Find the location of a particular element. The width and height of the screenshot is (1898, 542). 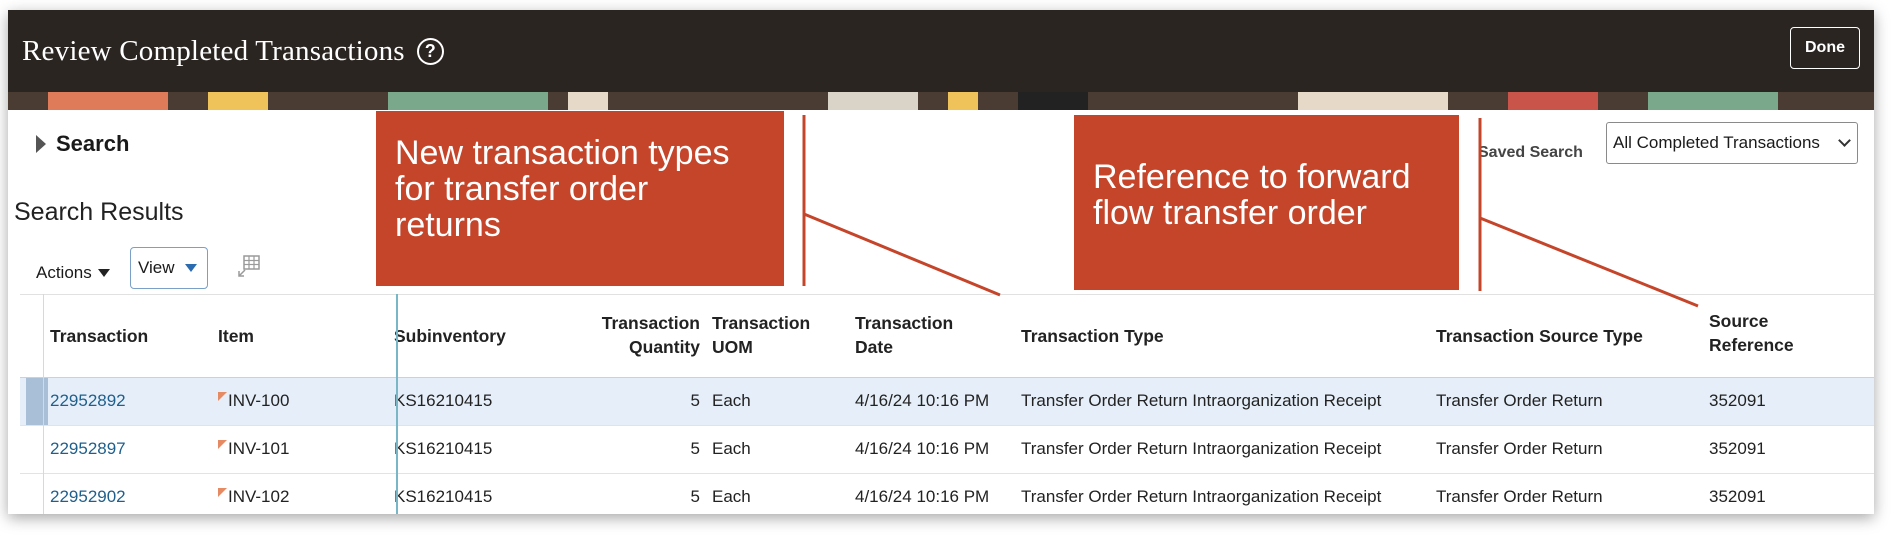

callout-right-line2: flow transfer order is located at coordinates (1230, 213).